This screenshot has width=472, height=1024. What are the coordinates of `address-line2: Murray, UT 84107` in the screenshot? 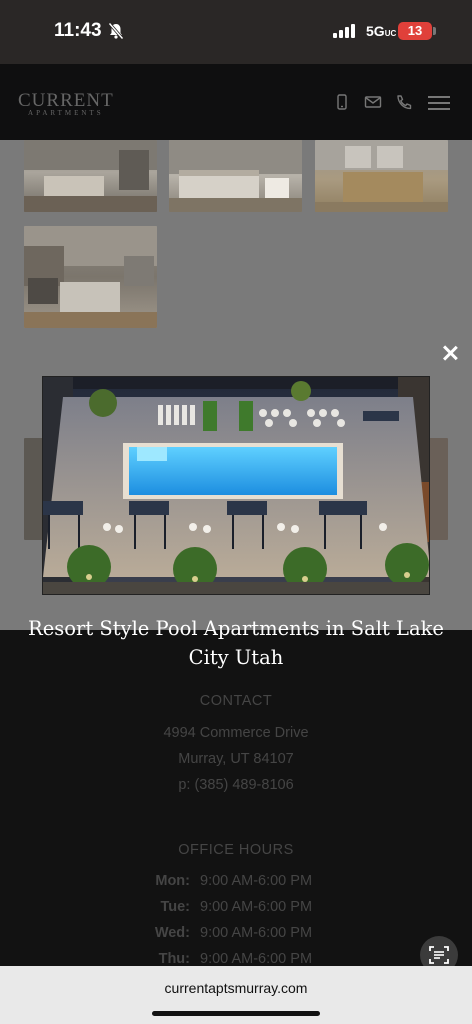 It's located at (236, 759).